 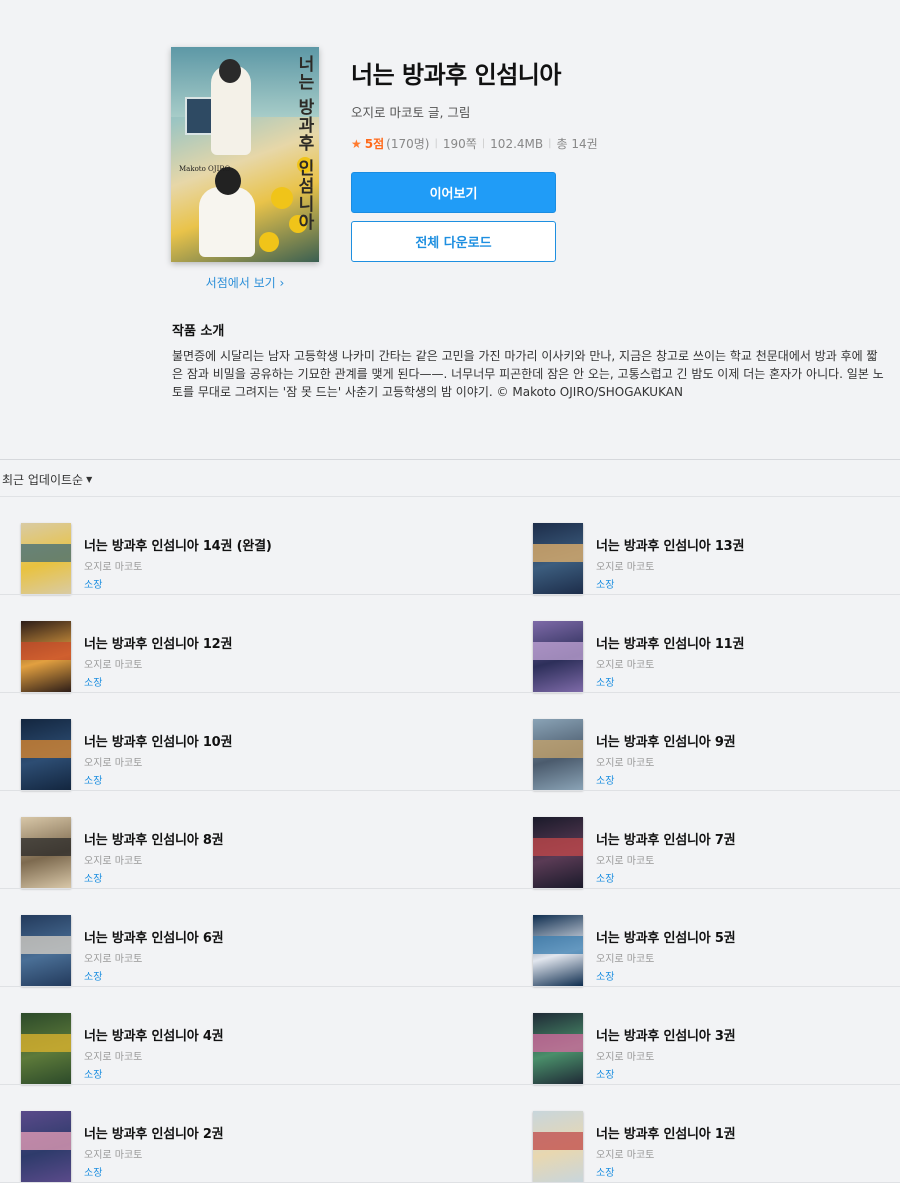 What do you see at coordinates (245, 154) in the screenshot?
I see `book-cover-image: 너는 방과후 인섬니아 Makoto OJIRO` at bounding box center [245, 154].